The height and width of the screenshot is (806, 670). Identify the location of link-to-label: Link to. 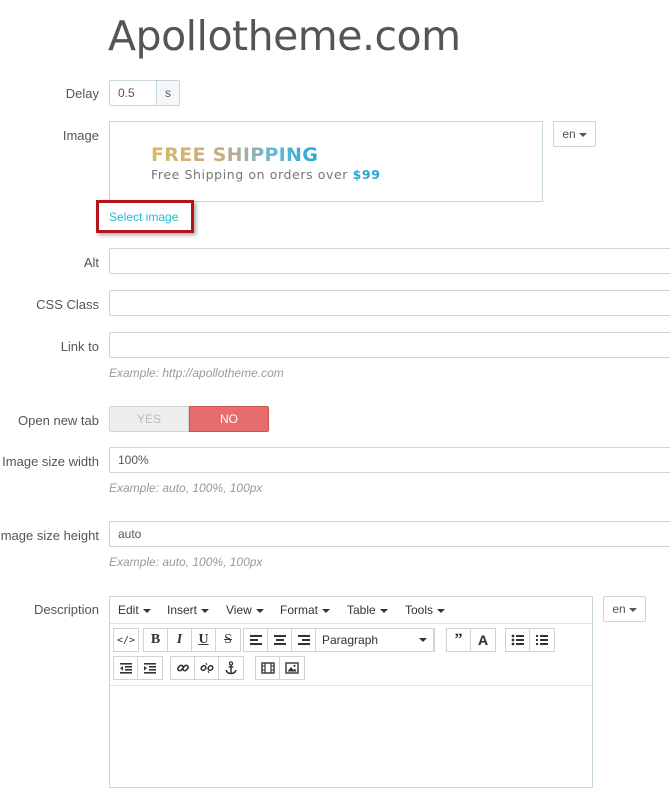
(79, 346).